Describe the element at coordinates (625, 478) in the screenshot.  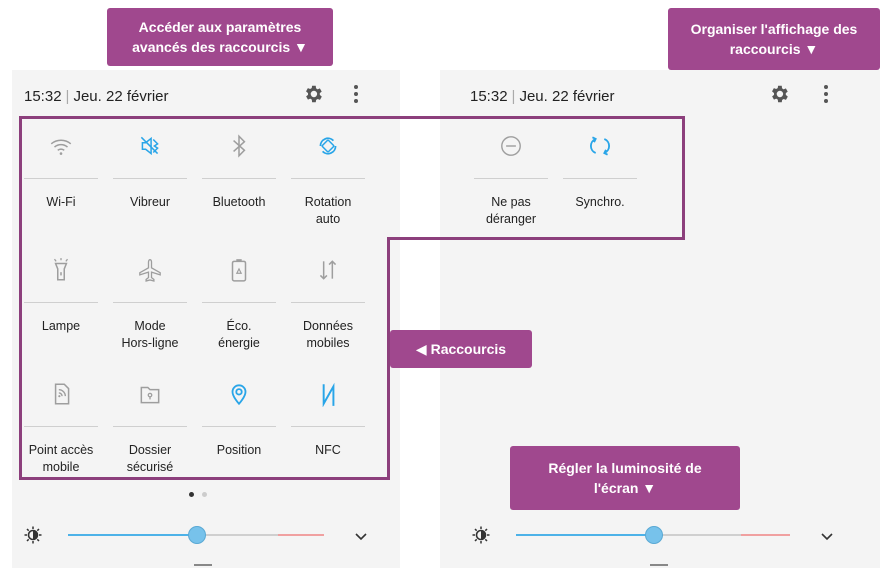
I see `callout-brightness: Régler la luminosité de l'écran ▼` at that location.